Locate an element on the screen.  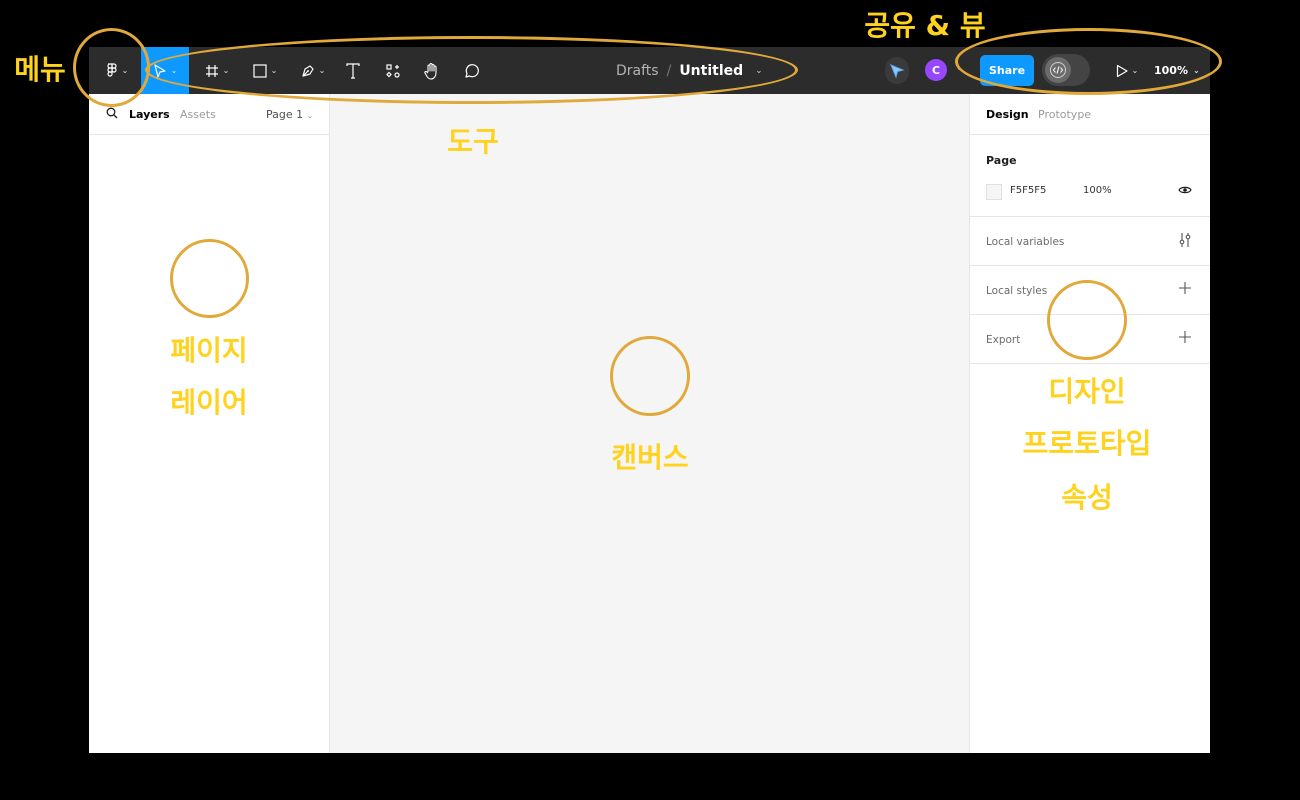
annotation-label-share-view: 공유 & 뷰 is located at coordinates (925, 25).